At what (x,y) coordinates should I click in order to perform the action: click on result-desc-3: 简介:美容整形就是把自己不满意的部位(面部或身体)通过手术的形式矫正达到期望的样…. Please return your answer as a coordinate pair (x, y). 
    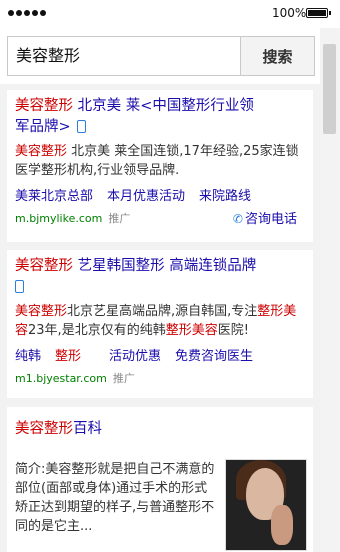
    Looking at the image, I should click on (115, 498).